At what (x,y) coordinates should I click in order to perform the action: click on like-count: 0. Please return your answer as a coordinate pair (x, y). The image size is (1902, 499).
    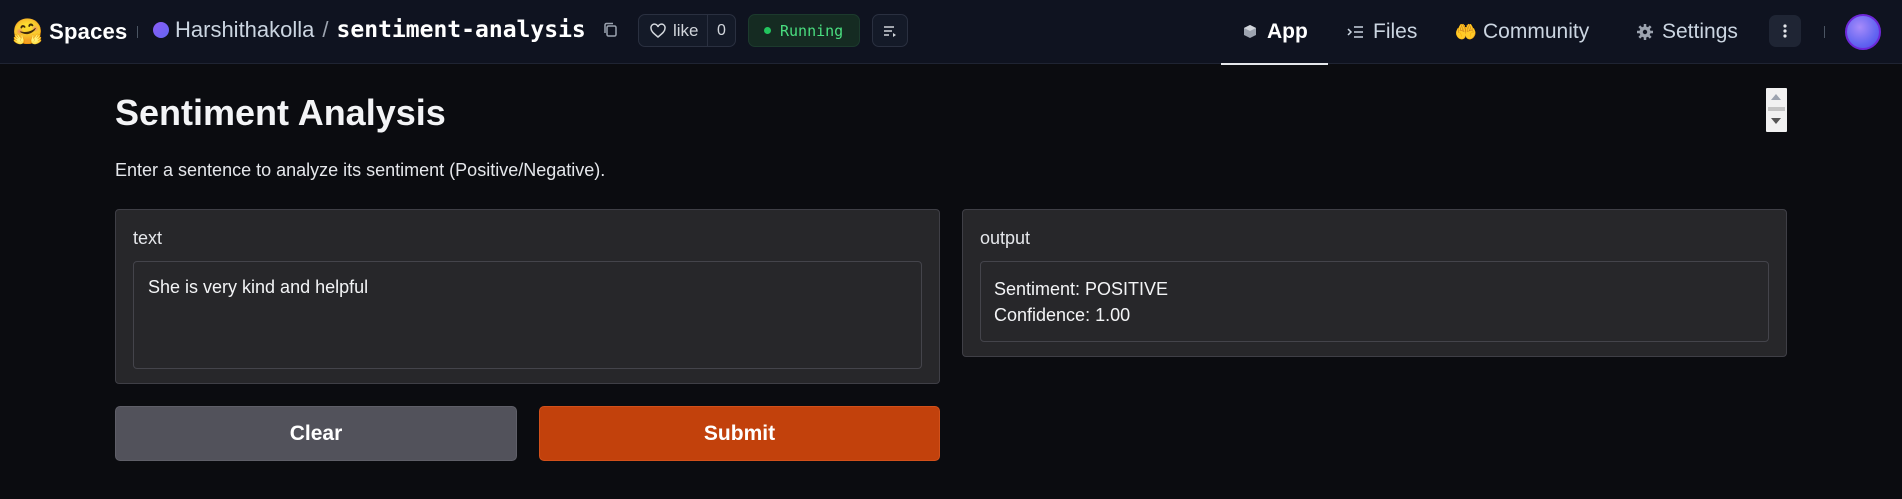
    Looking at the image, I should click on (721, 30).